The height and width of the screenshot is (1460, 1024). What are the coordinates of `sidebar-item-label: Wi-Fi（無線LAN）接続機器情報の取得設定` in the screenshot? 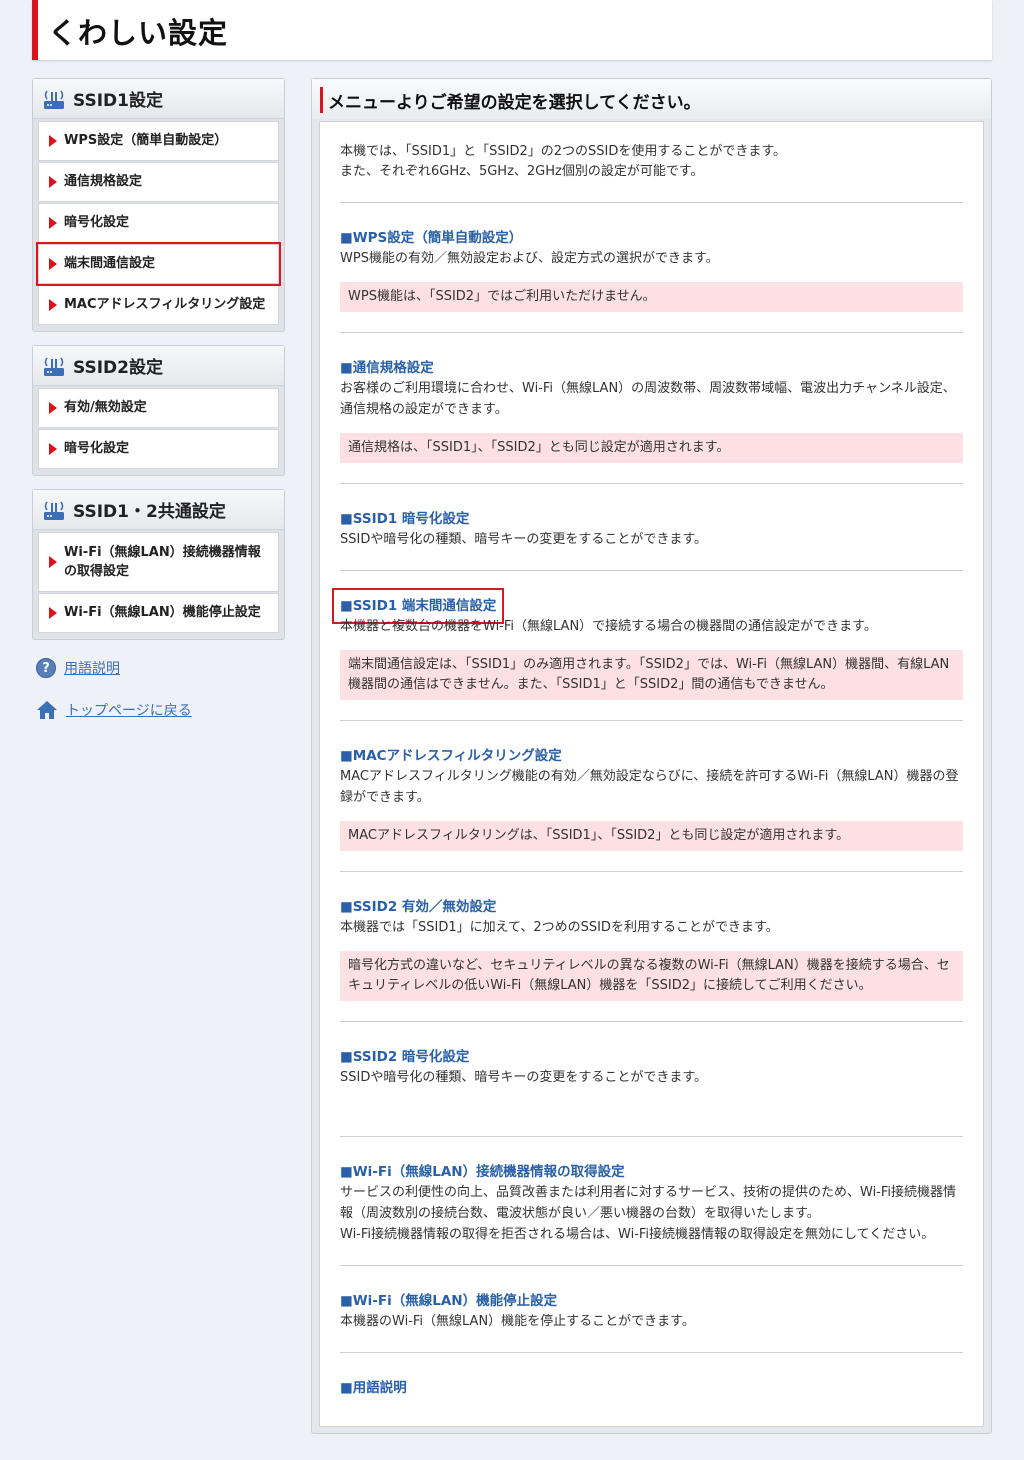 It's located at (162, 562).